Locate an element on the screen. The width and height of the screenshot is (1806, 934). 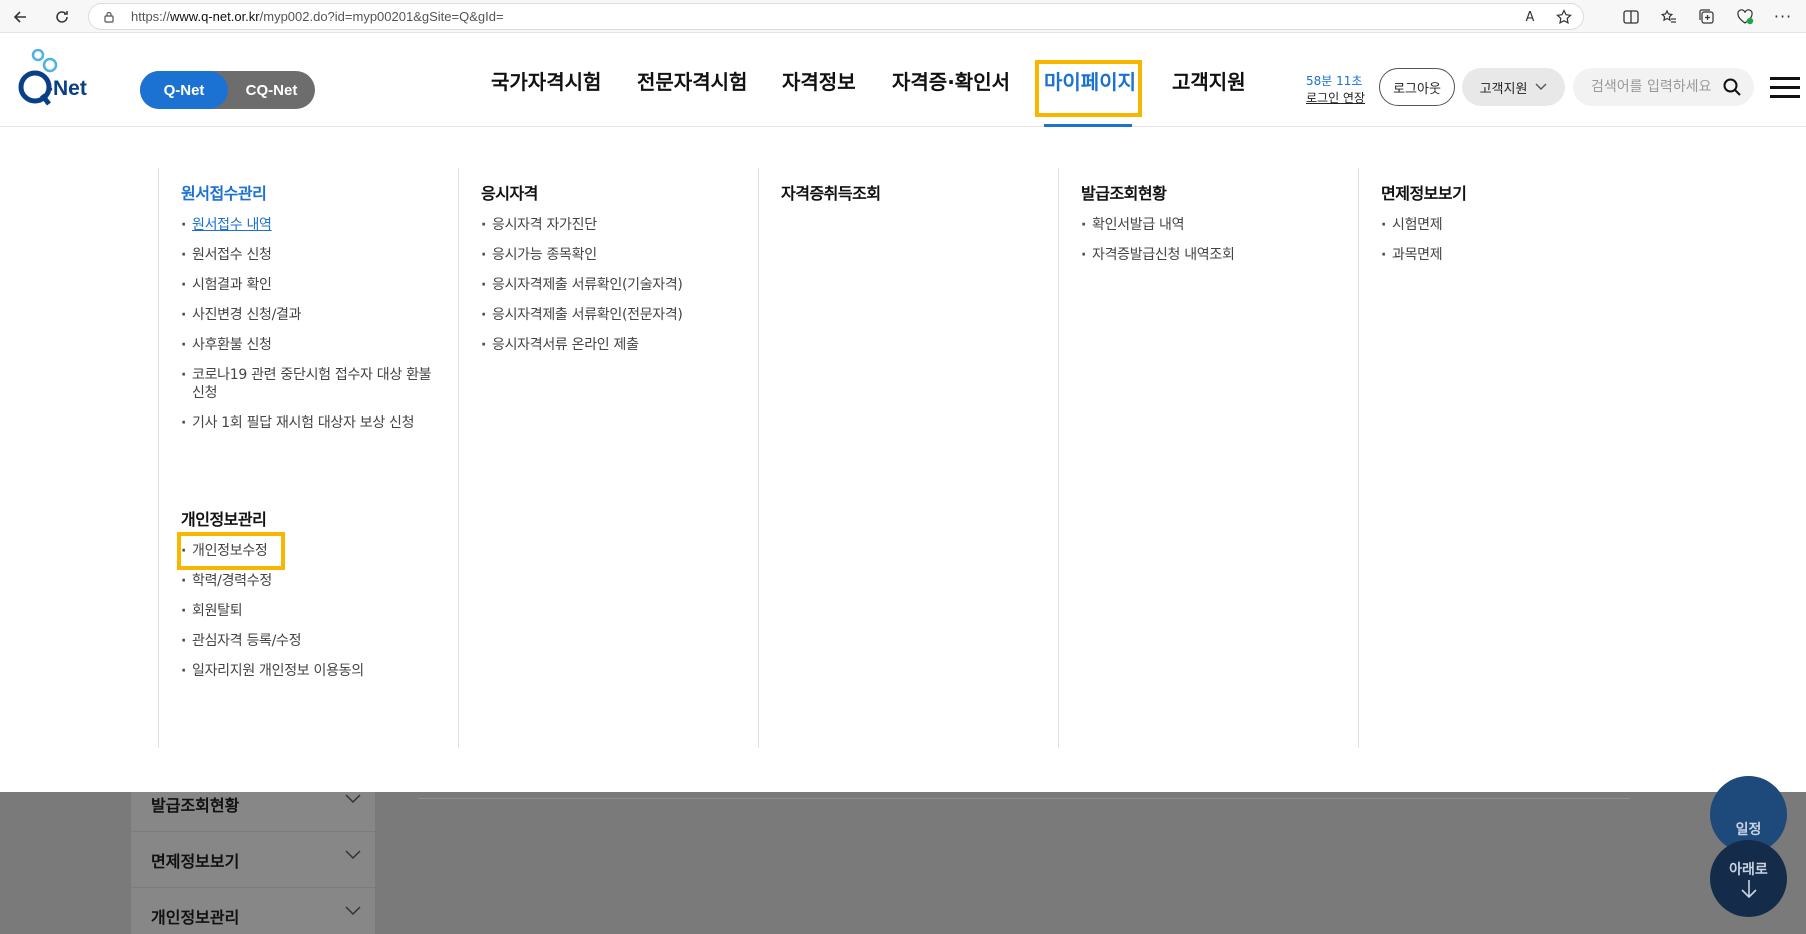
sidebar-item-personal-info: 개인정보관리 is located at coordinates (253, 911).